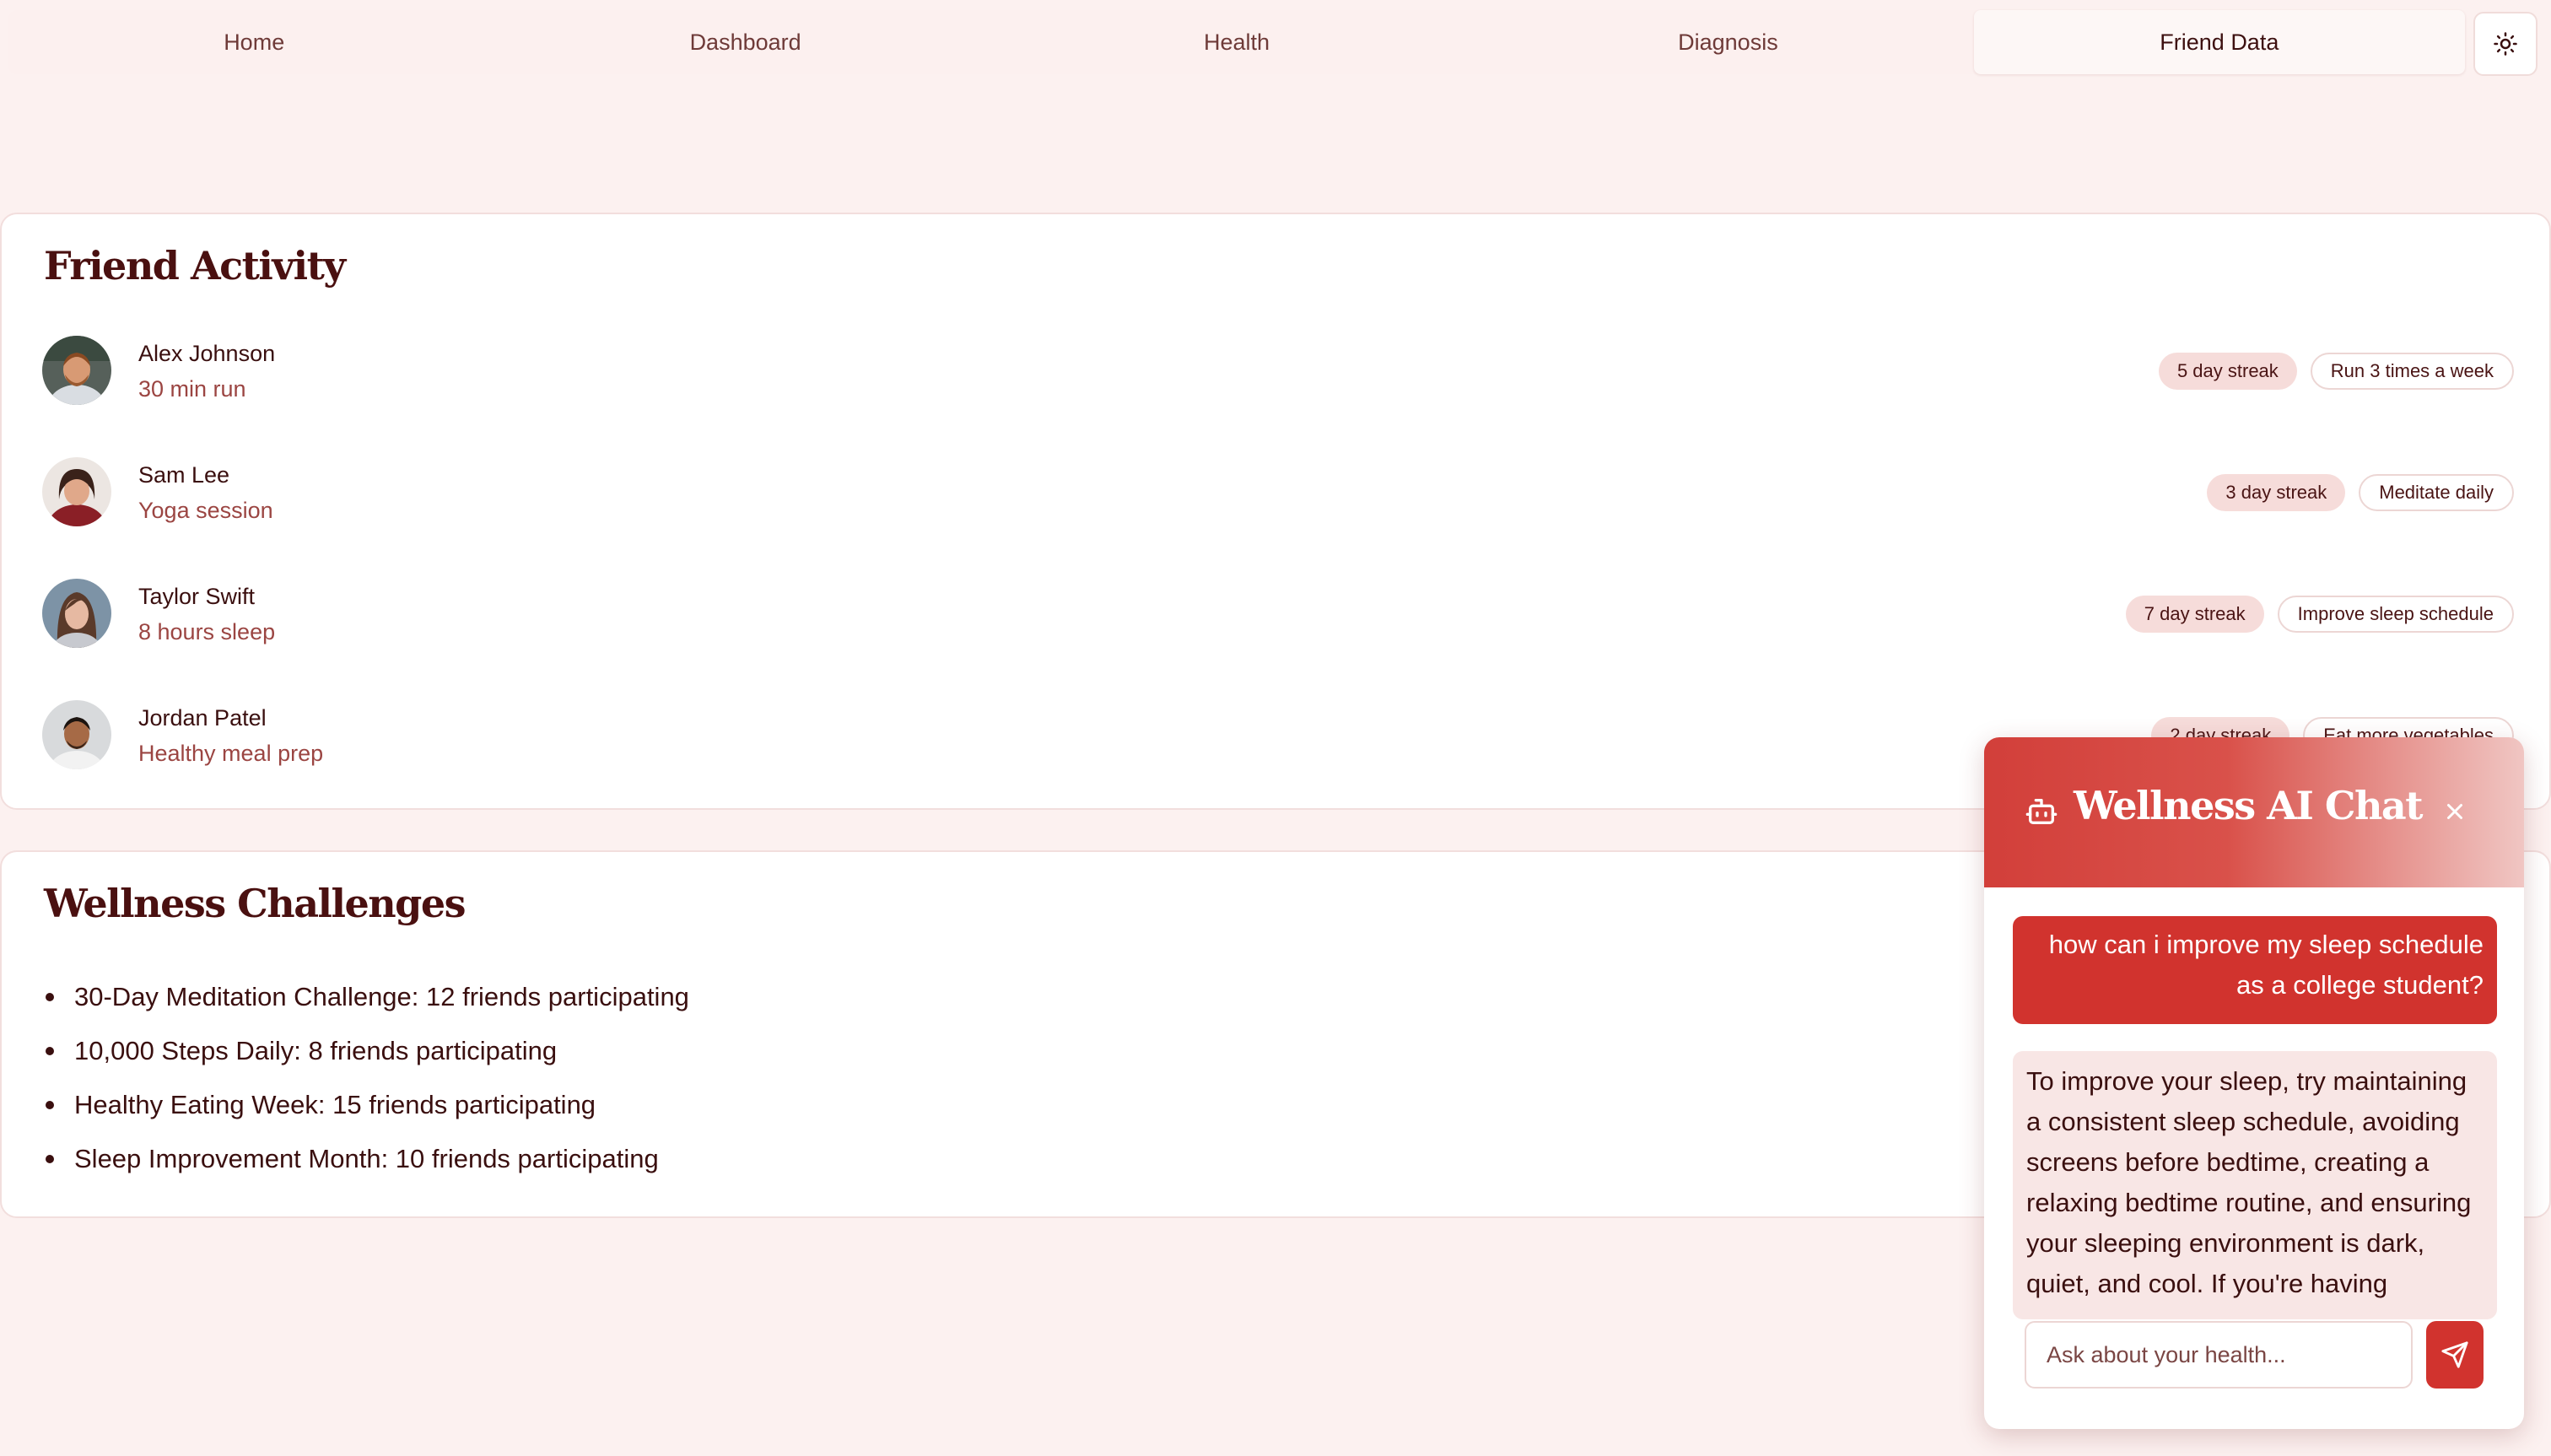  Describe the element at coordinates (2455, 811) in the screenshot. I see `close-icon` at that location.